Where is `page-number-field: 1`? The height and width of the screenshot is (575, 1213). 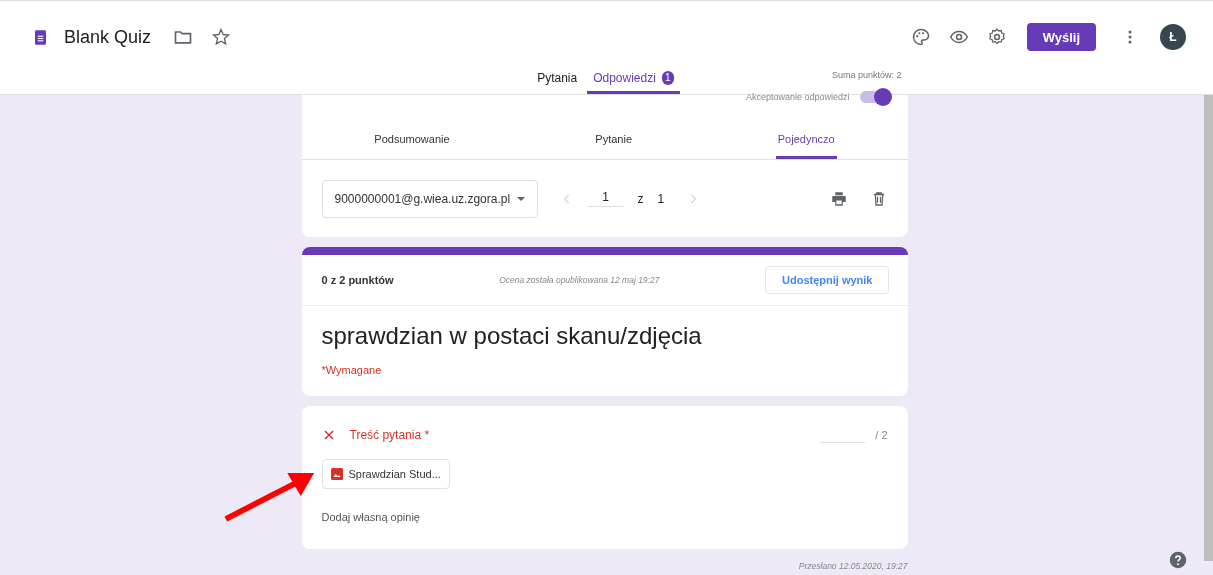 page-number-field: 1 is located at coordinates (605, 198).